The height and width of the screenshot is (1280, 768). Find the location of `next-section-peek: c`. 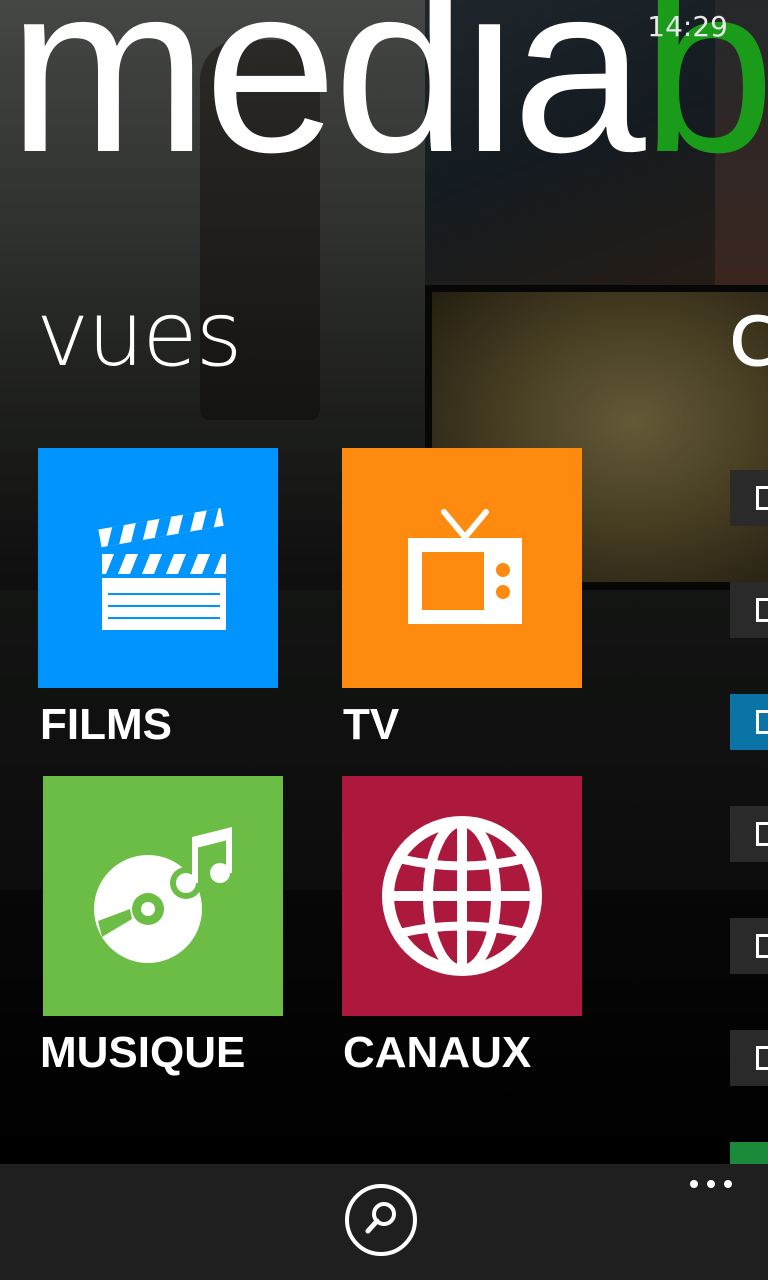

next-section-peek: c is located at coordinates (748, 335).